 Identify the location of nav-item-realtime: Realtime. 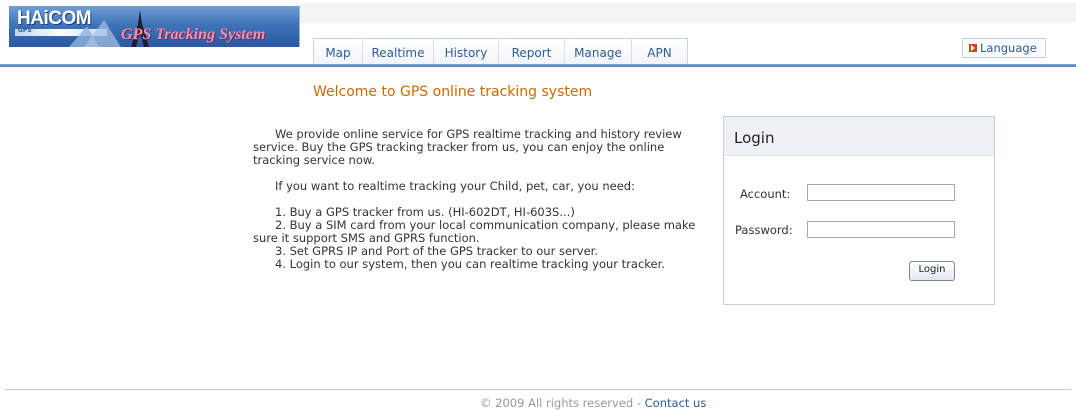
(398, 52).